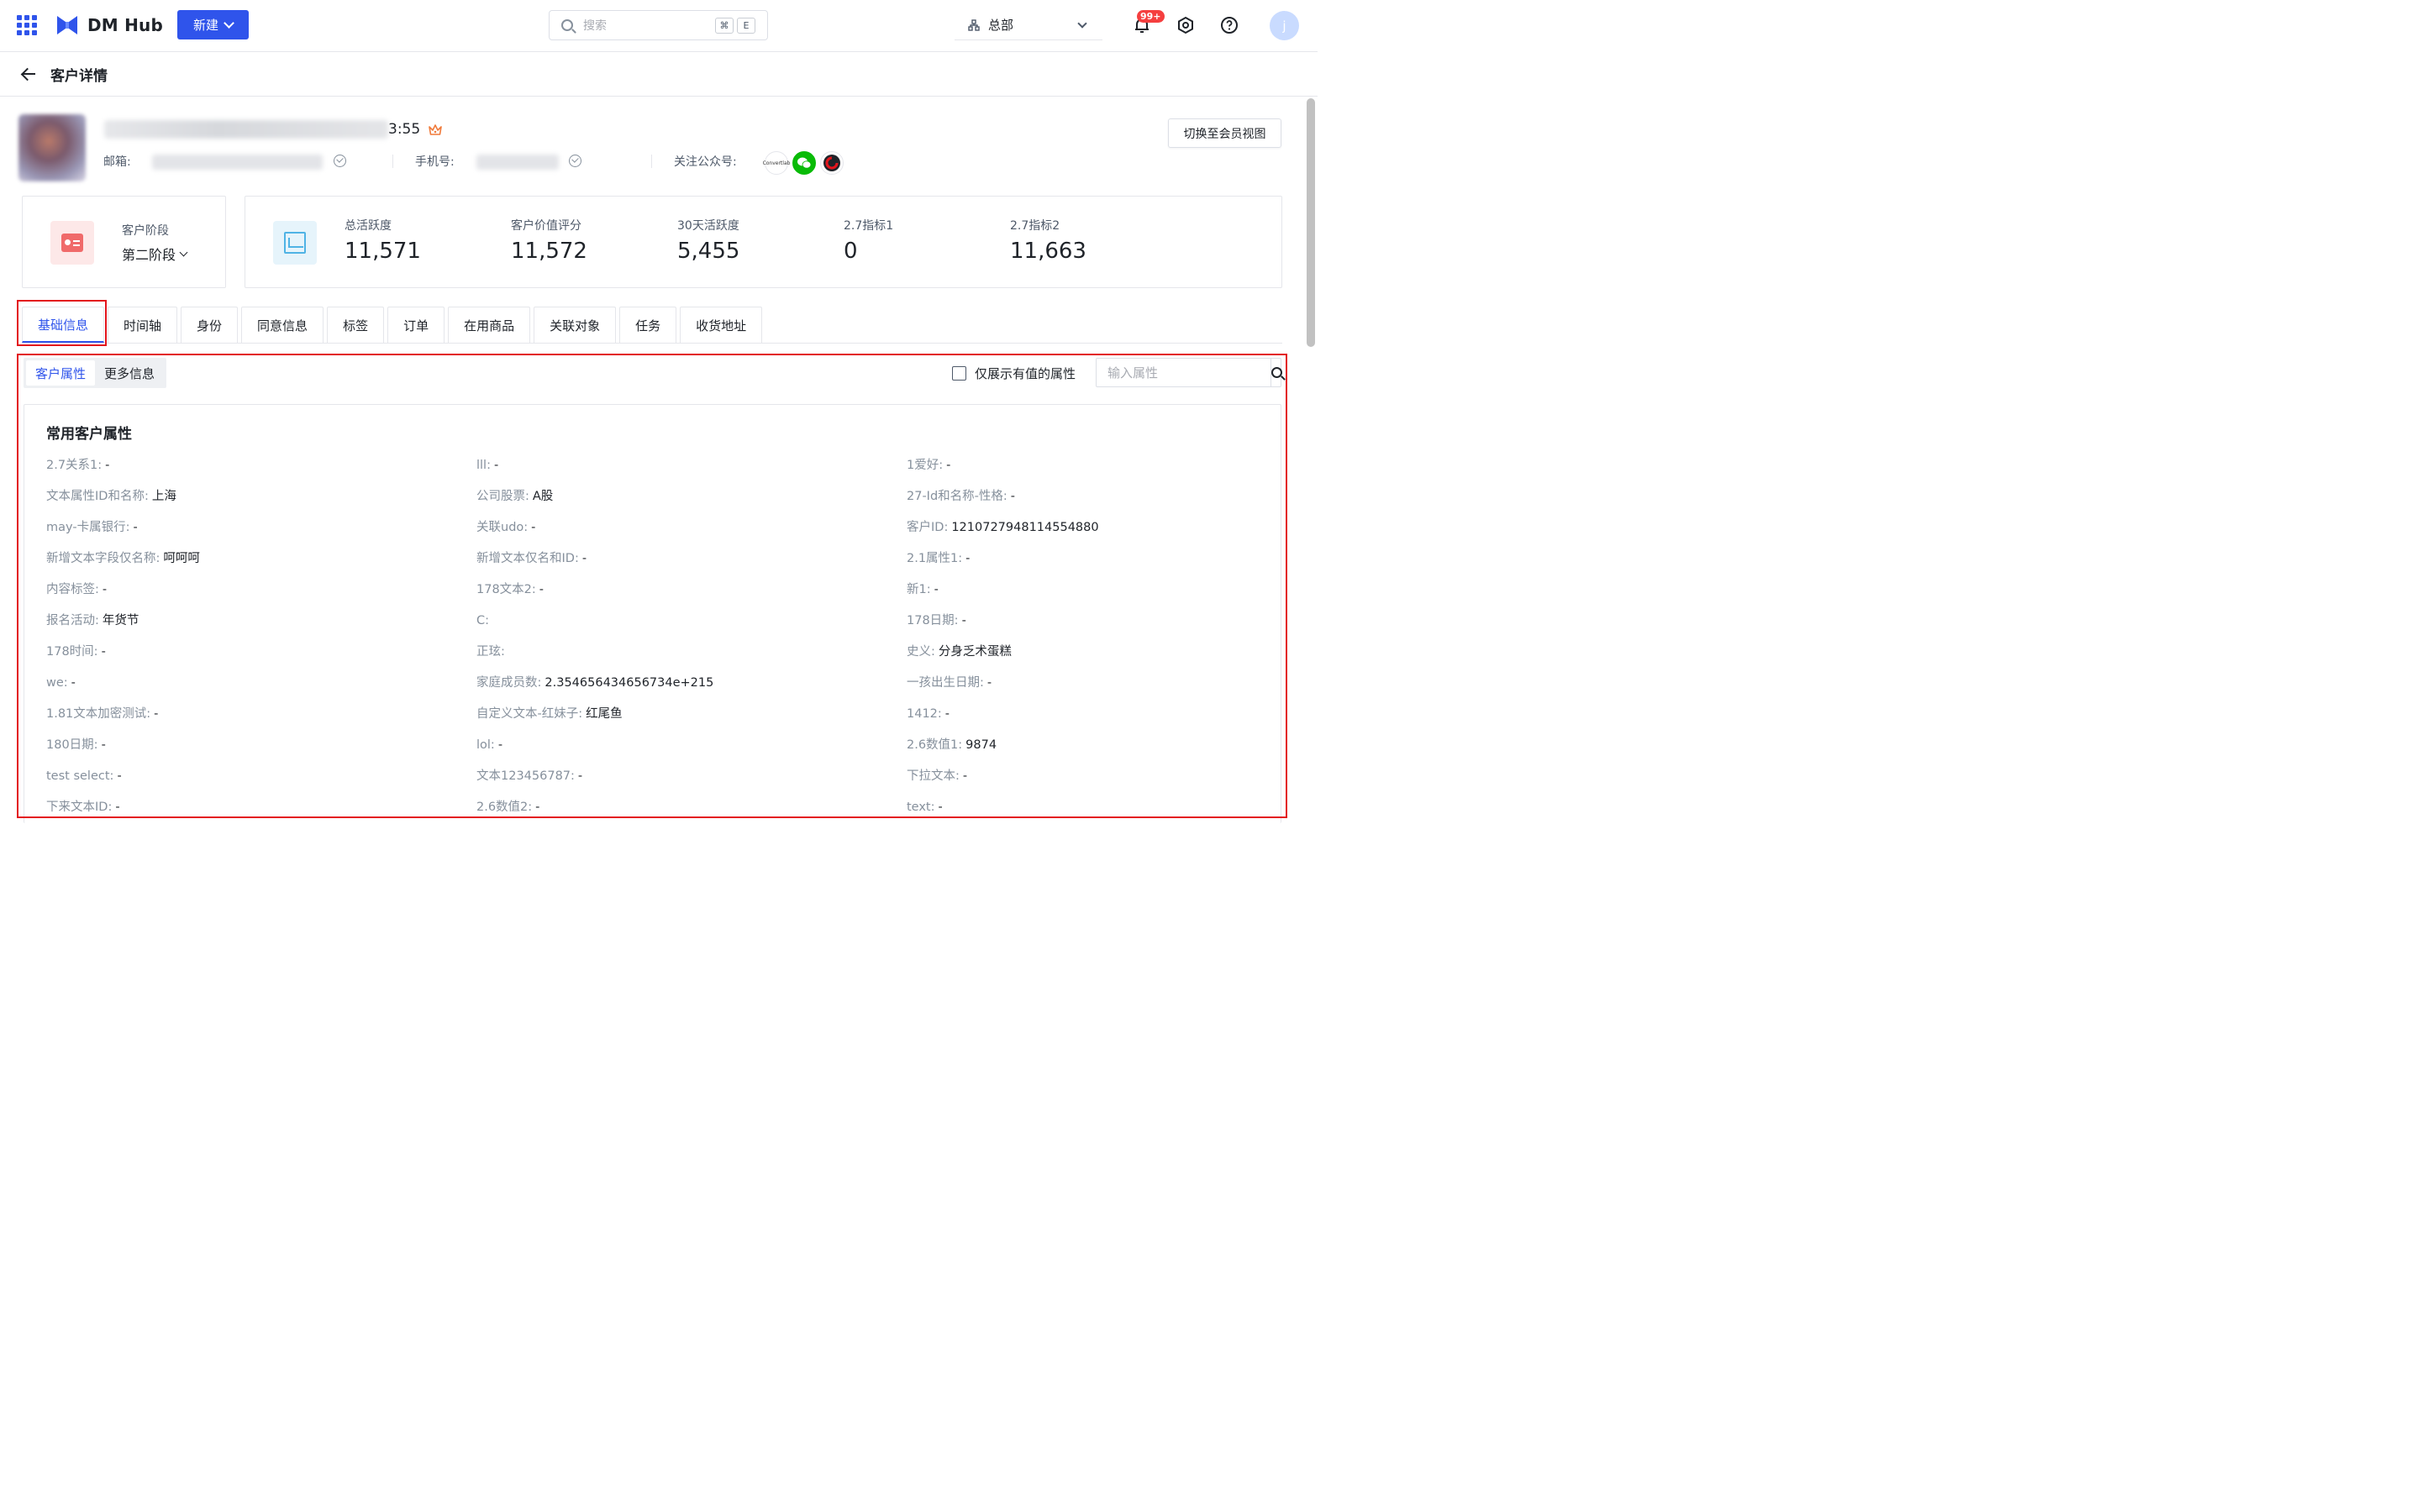  Describe the element at coordinates (869, 226) in the screenshot. I see `metric-label: 2.7指标1` at that location.